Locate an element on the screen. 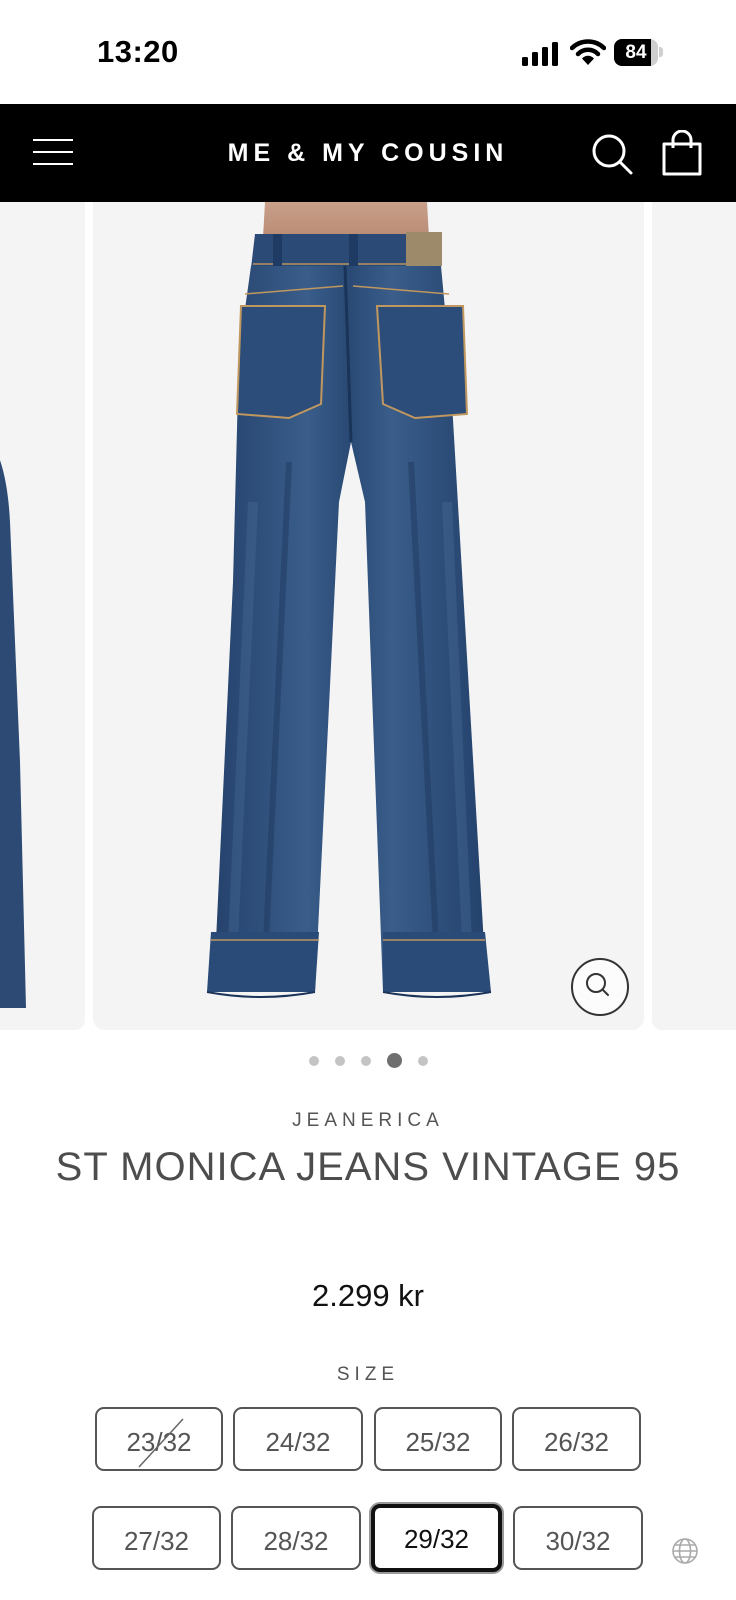 This screenshot has height=1600, width=736. cart-icon is located at coordinates (682, 152).